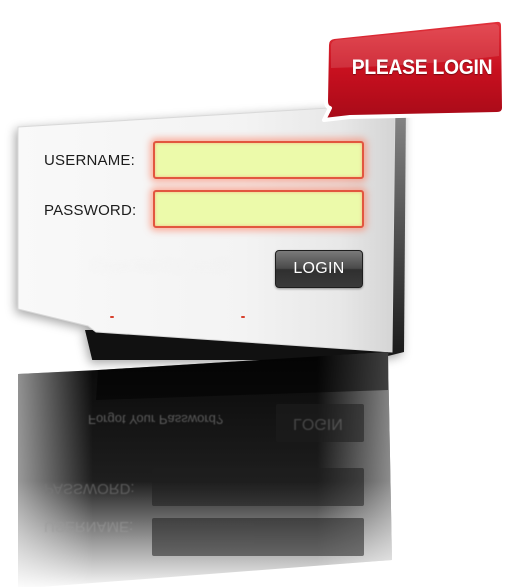  What do you see at coordinates (319, 269) in the screenshot?
I see `login-button: LOGIN` at bounding box center [319, 269].